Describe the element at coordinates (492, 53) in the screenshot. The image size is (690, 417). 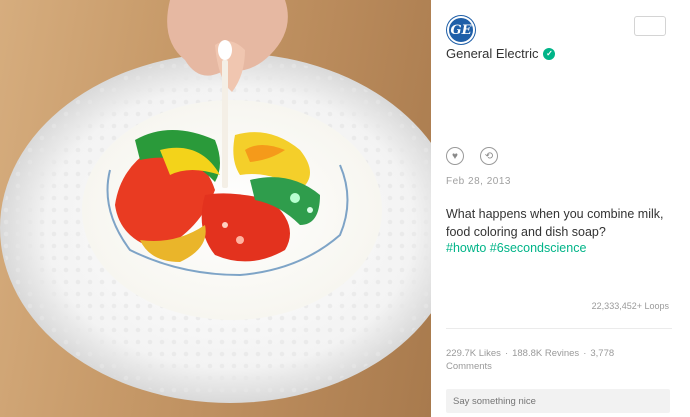
I see `author-name: General Electric` at that location.